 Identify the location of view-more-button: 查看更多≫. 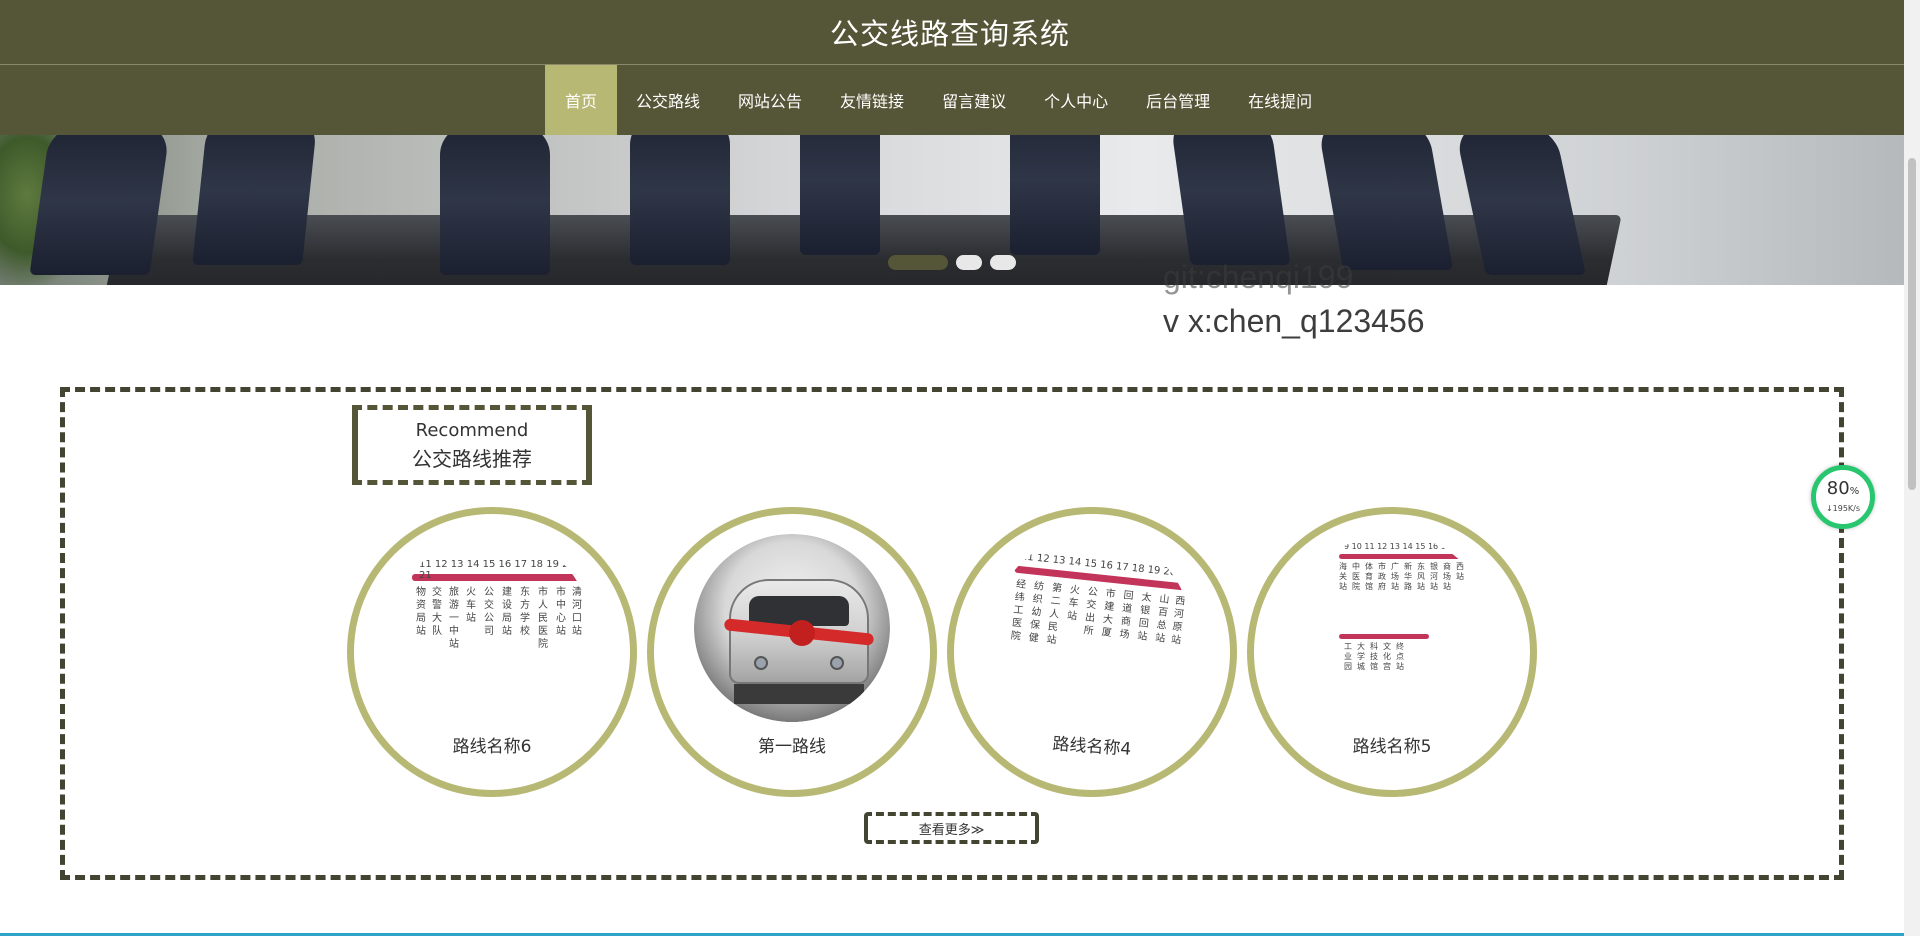
(951, 828).